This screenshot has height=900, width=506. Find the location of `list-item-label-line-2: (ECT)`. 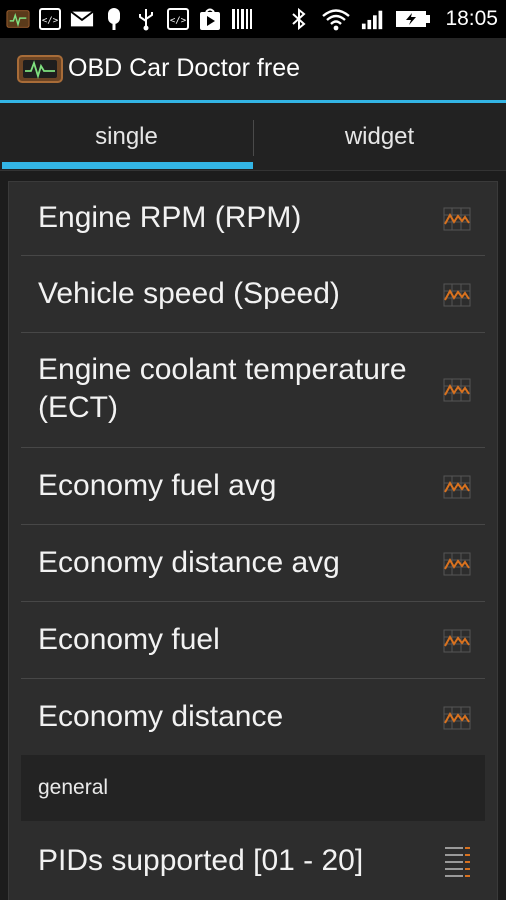

list-item-label-line-2: (ECT) is located at coordinates (78, 407).